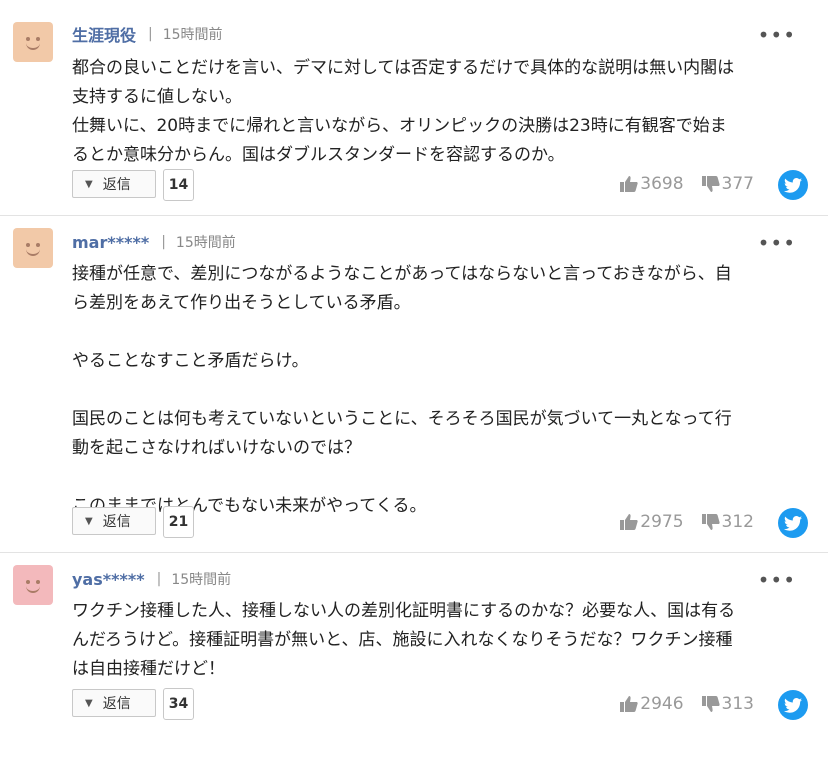 The height and width of the screenshot is (762, 828). I want to click on like-count: 3698, so click(662, 184).